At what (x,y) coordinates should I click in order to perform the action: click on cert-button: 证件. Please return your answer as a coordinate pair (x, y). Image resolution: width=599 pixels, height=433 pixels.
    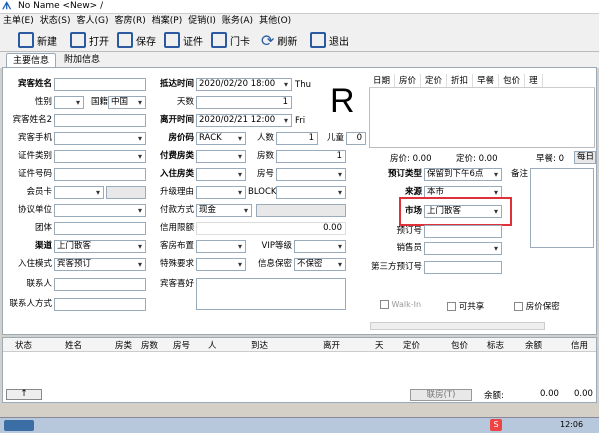
    Looking at the image, I should click on (183, 40).